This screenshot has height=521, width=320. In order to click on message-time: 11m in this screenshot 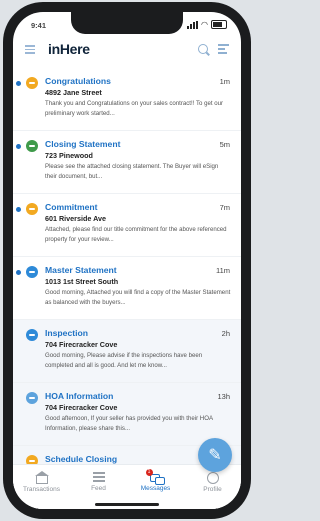, I will do `click(222, 270)`.